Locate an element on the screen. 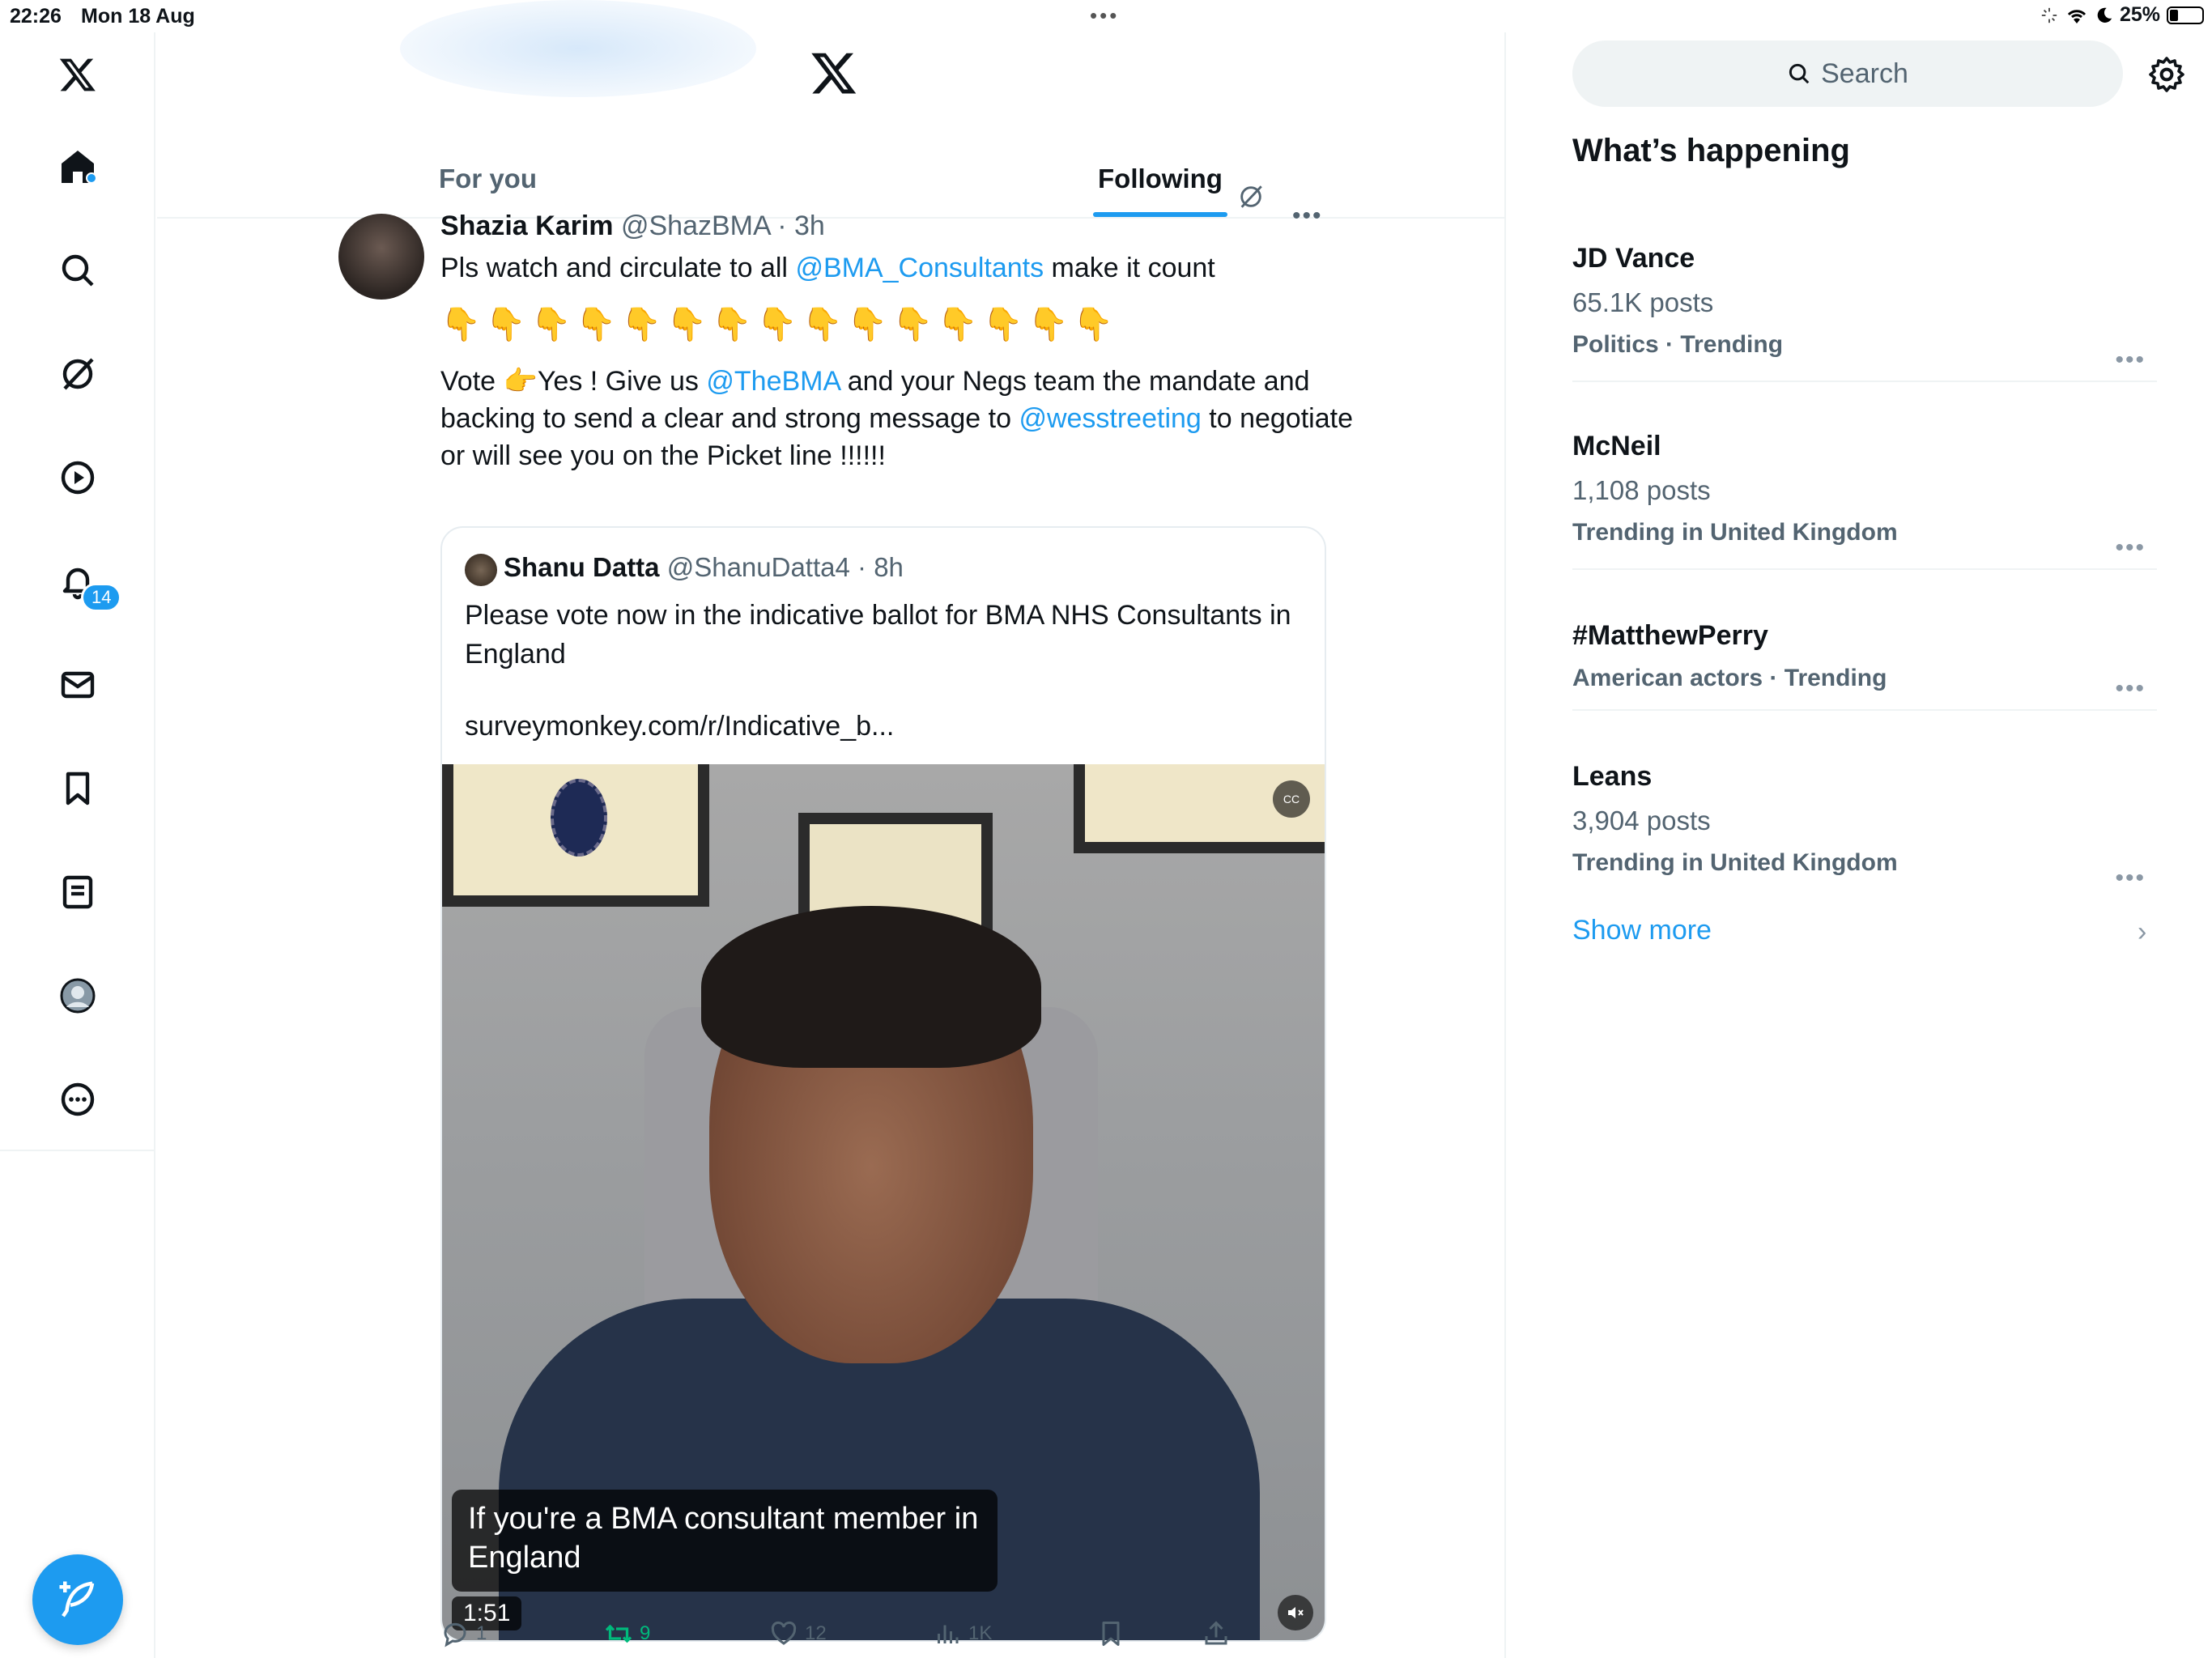 This screenshot has height=1658, width=2212. trend-category: Politics · Trending is located at coordinates (1678, 344).